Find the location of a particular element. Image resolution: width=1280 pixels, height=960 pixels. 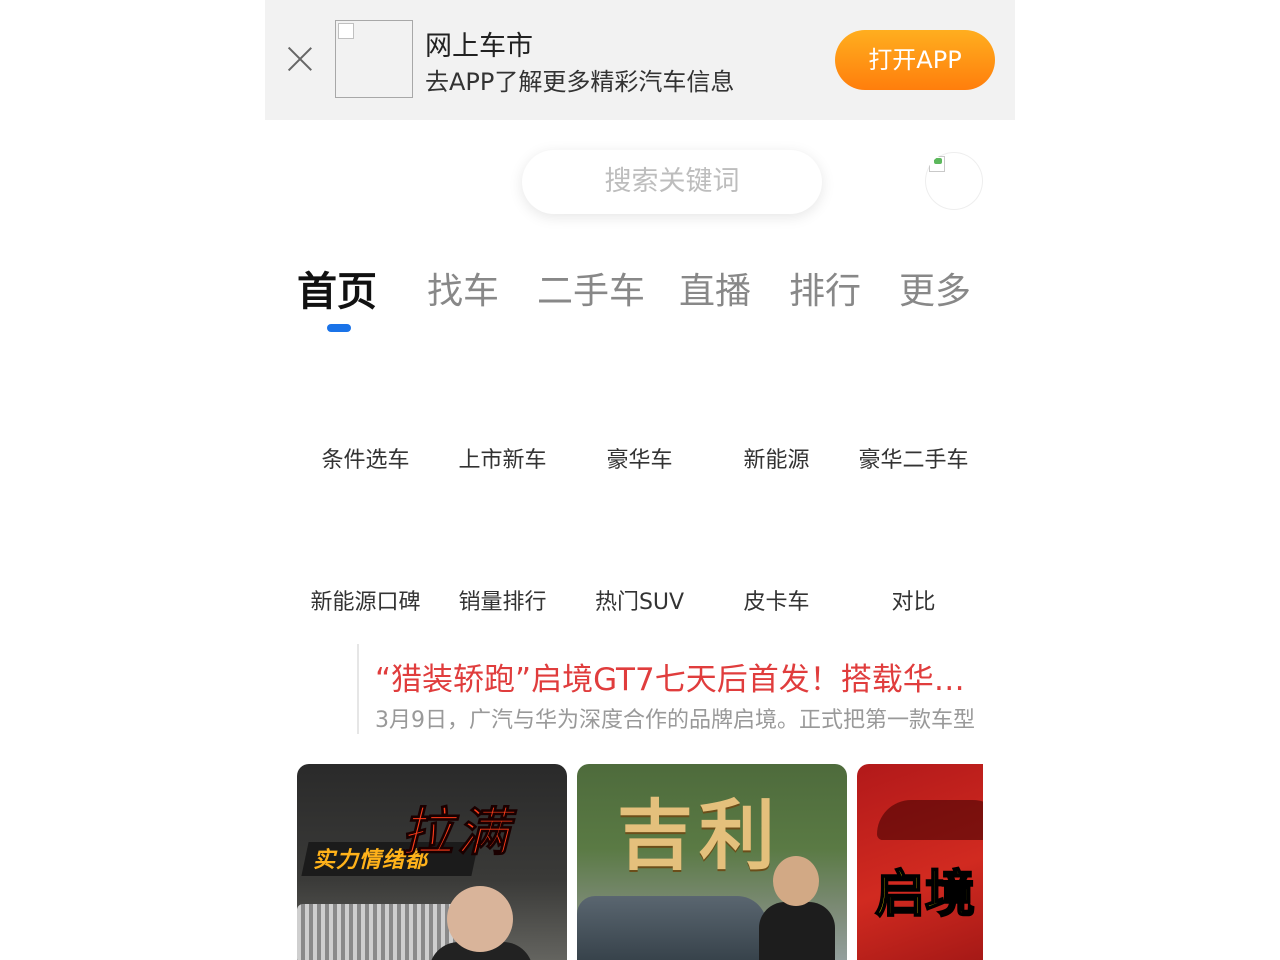

video-card-list: 实力情绪都 拉满 吉利 启境 is located at coordinates (640, 862).